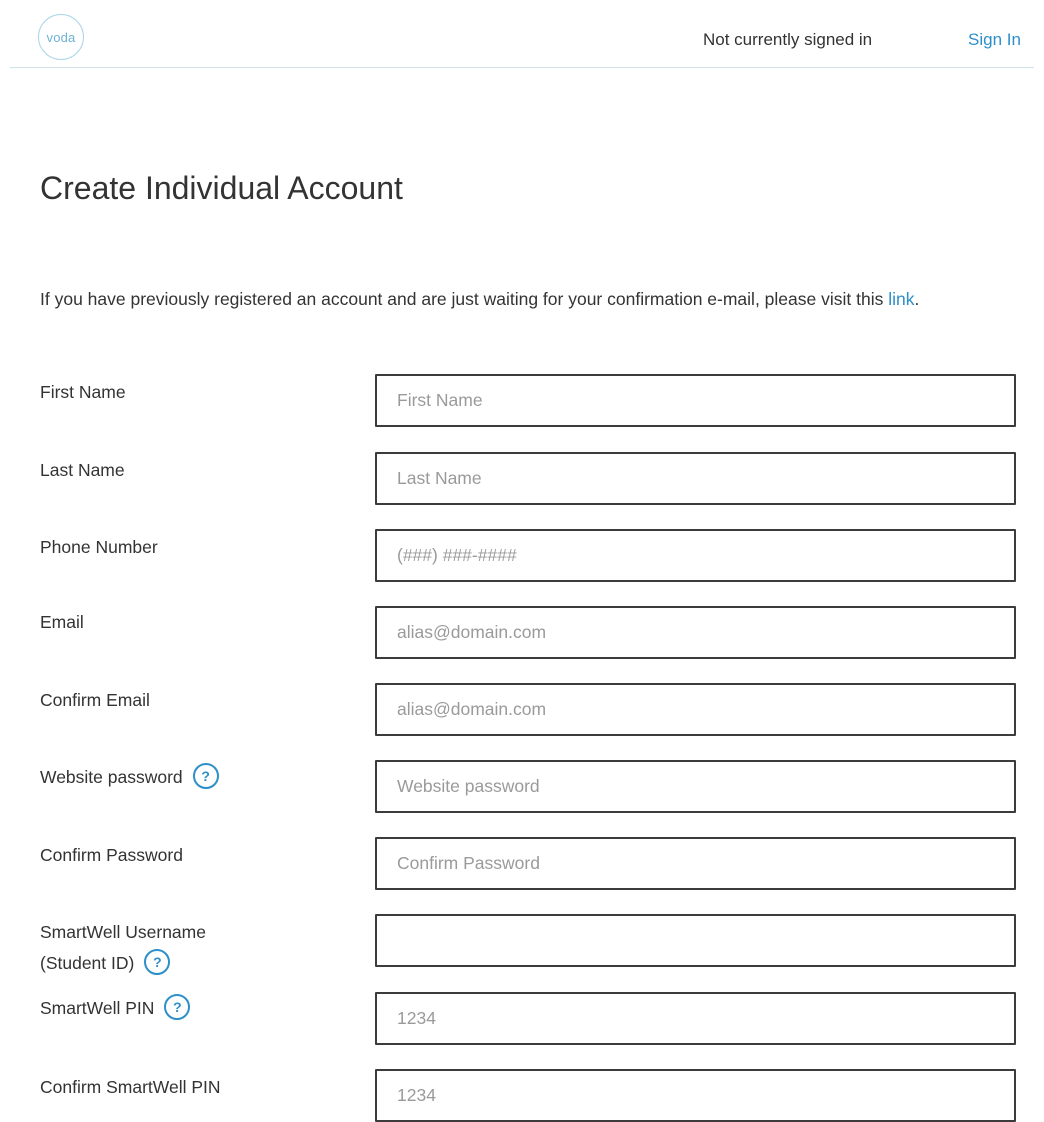 This screenshot has height=1122, width=1044. What do you see at coordinates (221, 188) in the screenshot?
I see `page-title: Create Individual Account` at bounding box center [221, 188].